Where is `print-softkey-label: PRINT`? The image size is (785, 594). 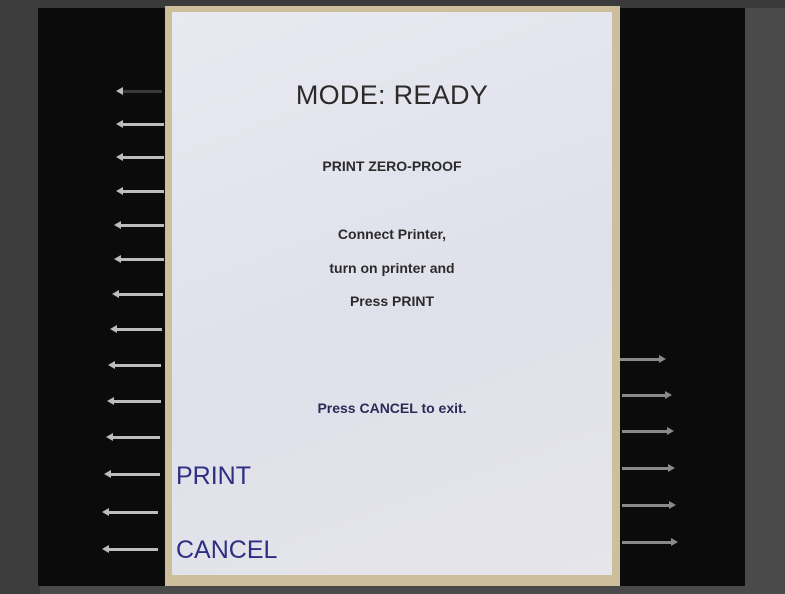 print-softkey-label: PRINT is located at coordinates (213, 476).